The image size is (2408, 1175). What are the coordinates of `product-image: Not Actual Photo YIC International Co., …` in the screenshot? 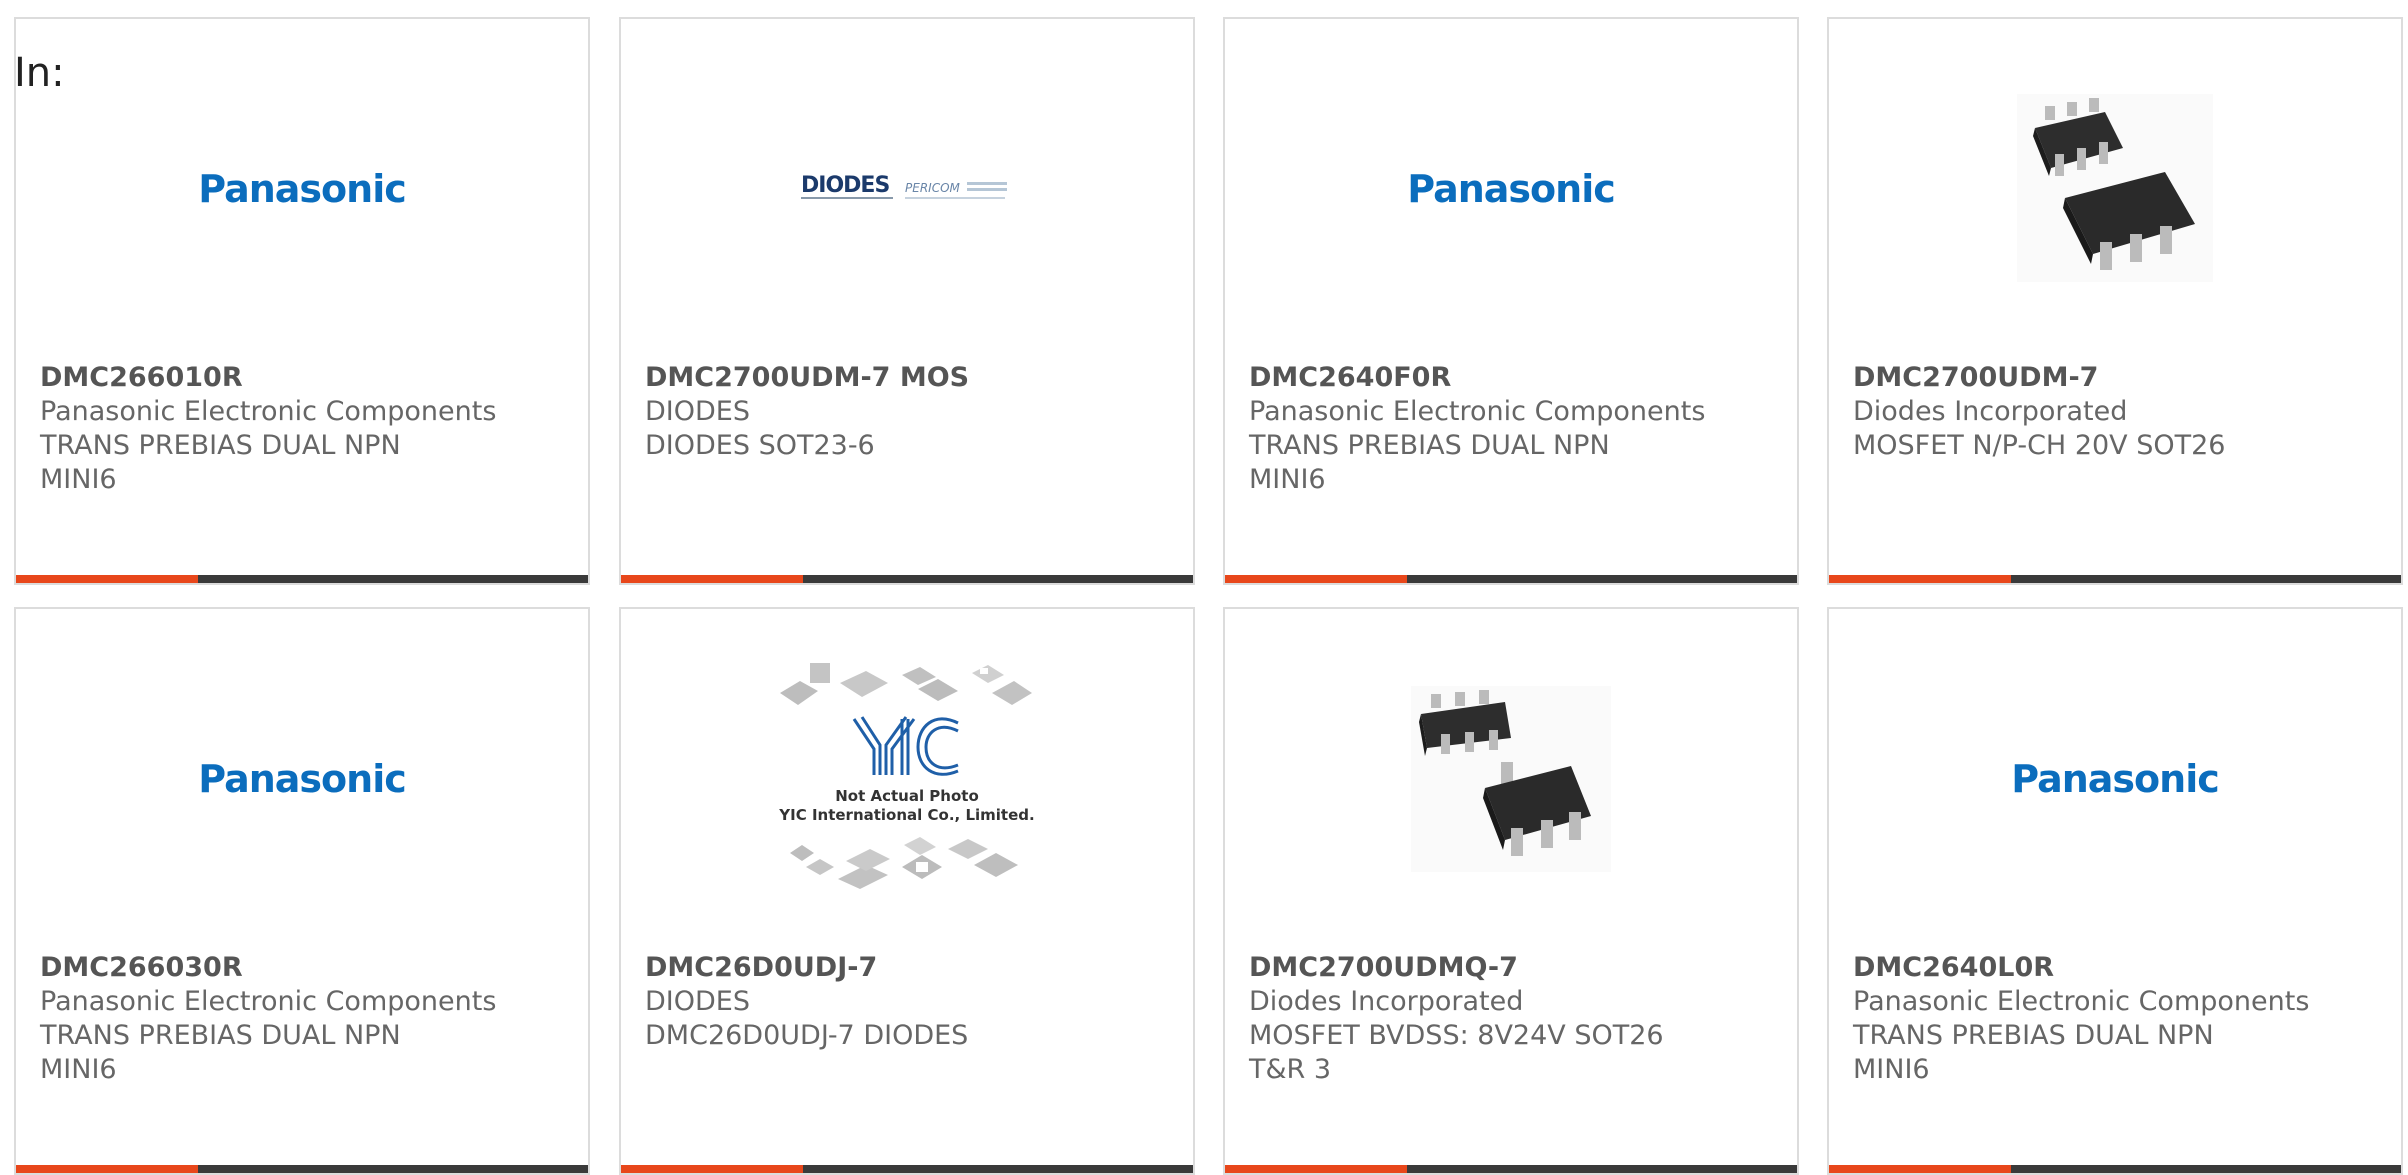 It's located at (907, 778).